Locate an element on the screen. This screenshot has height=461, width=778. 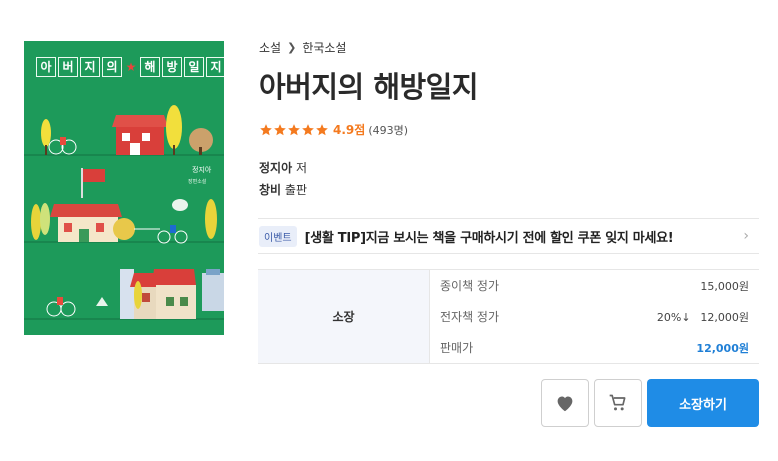
rating-count: (493명) is located at coordinates (388, 130).